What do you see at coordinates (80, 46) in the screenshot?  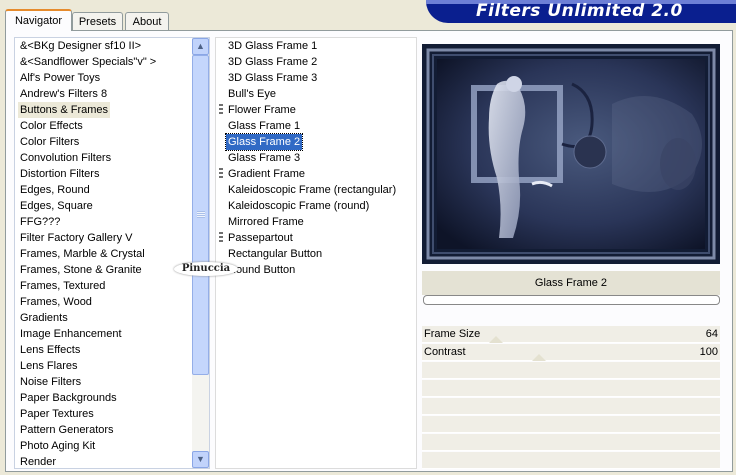 I see `category-item: &<BKg Designer sf10 II>` at bounding box center [80, 46].